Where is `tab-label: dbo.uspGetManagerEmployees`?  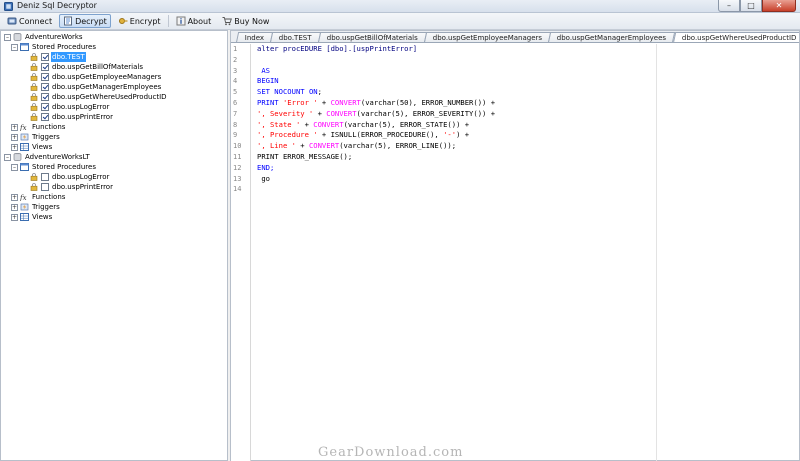
tab-label: dbo.uspGetManagerEmployees is located at coordinates (612, 38).